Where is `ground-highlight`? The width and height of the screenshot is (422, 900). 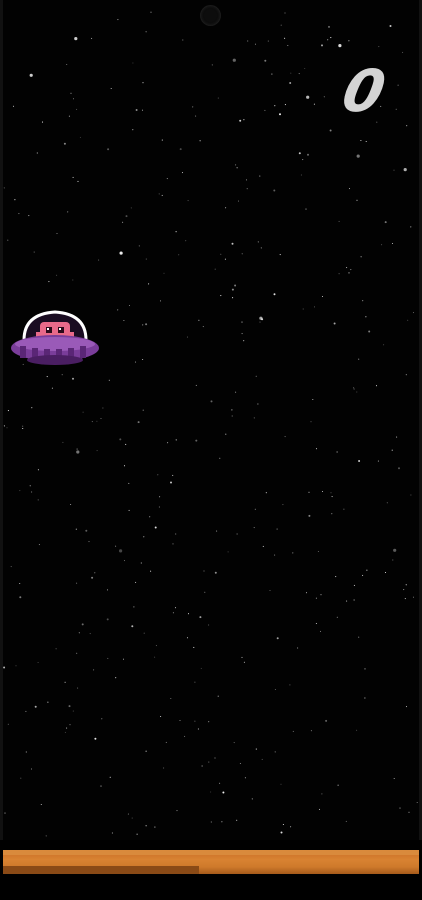
ground-highlight is located at coordinates (211, 852).